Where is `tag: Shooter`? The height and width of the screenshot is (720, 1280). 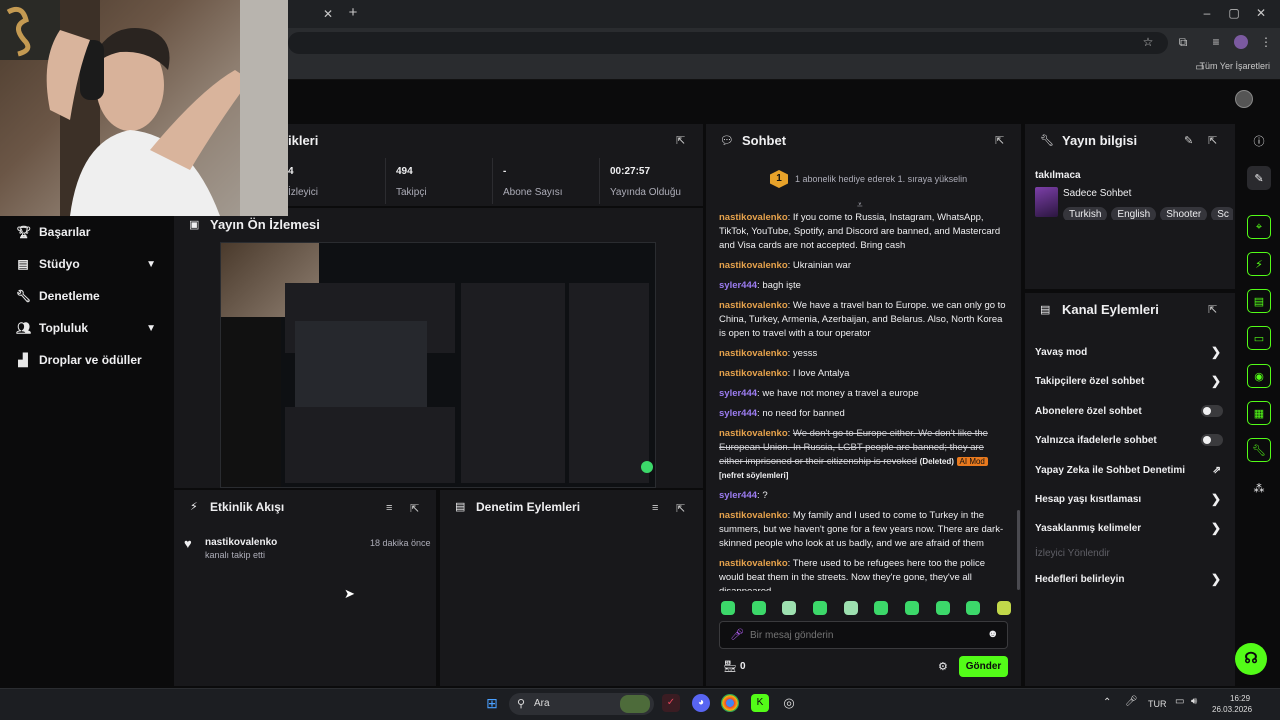
tag: Shooter is located at coordinates (1184, 213).